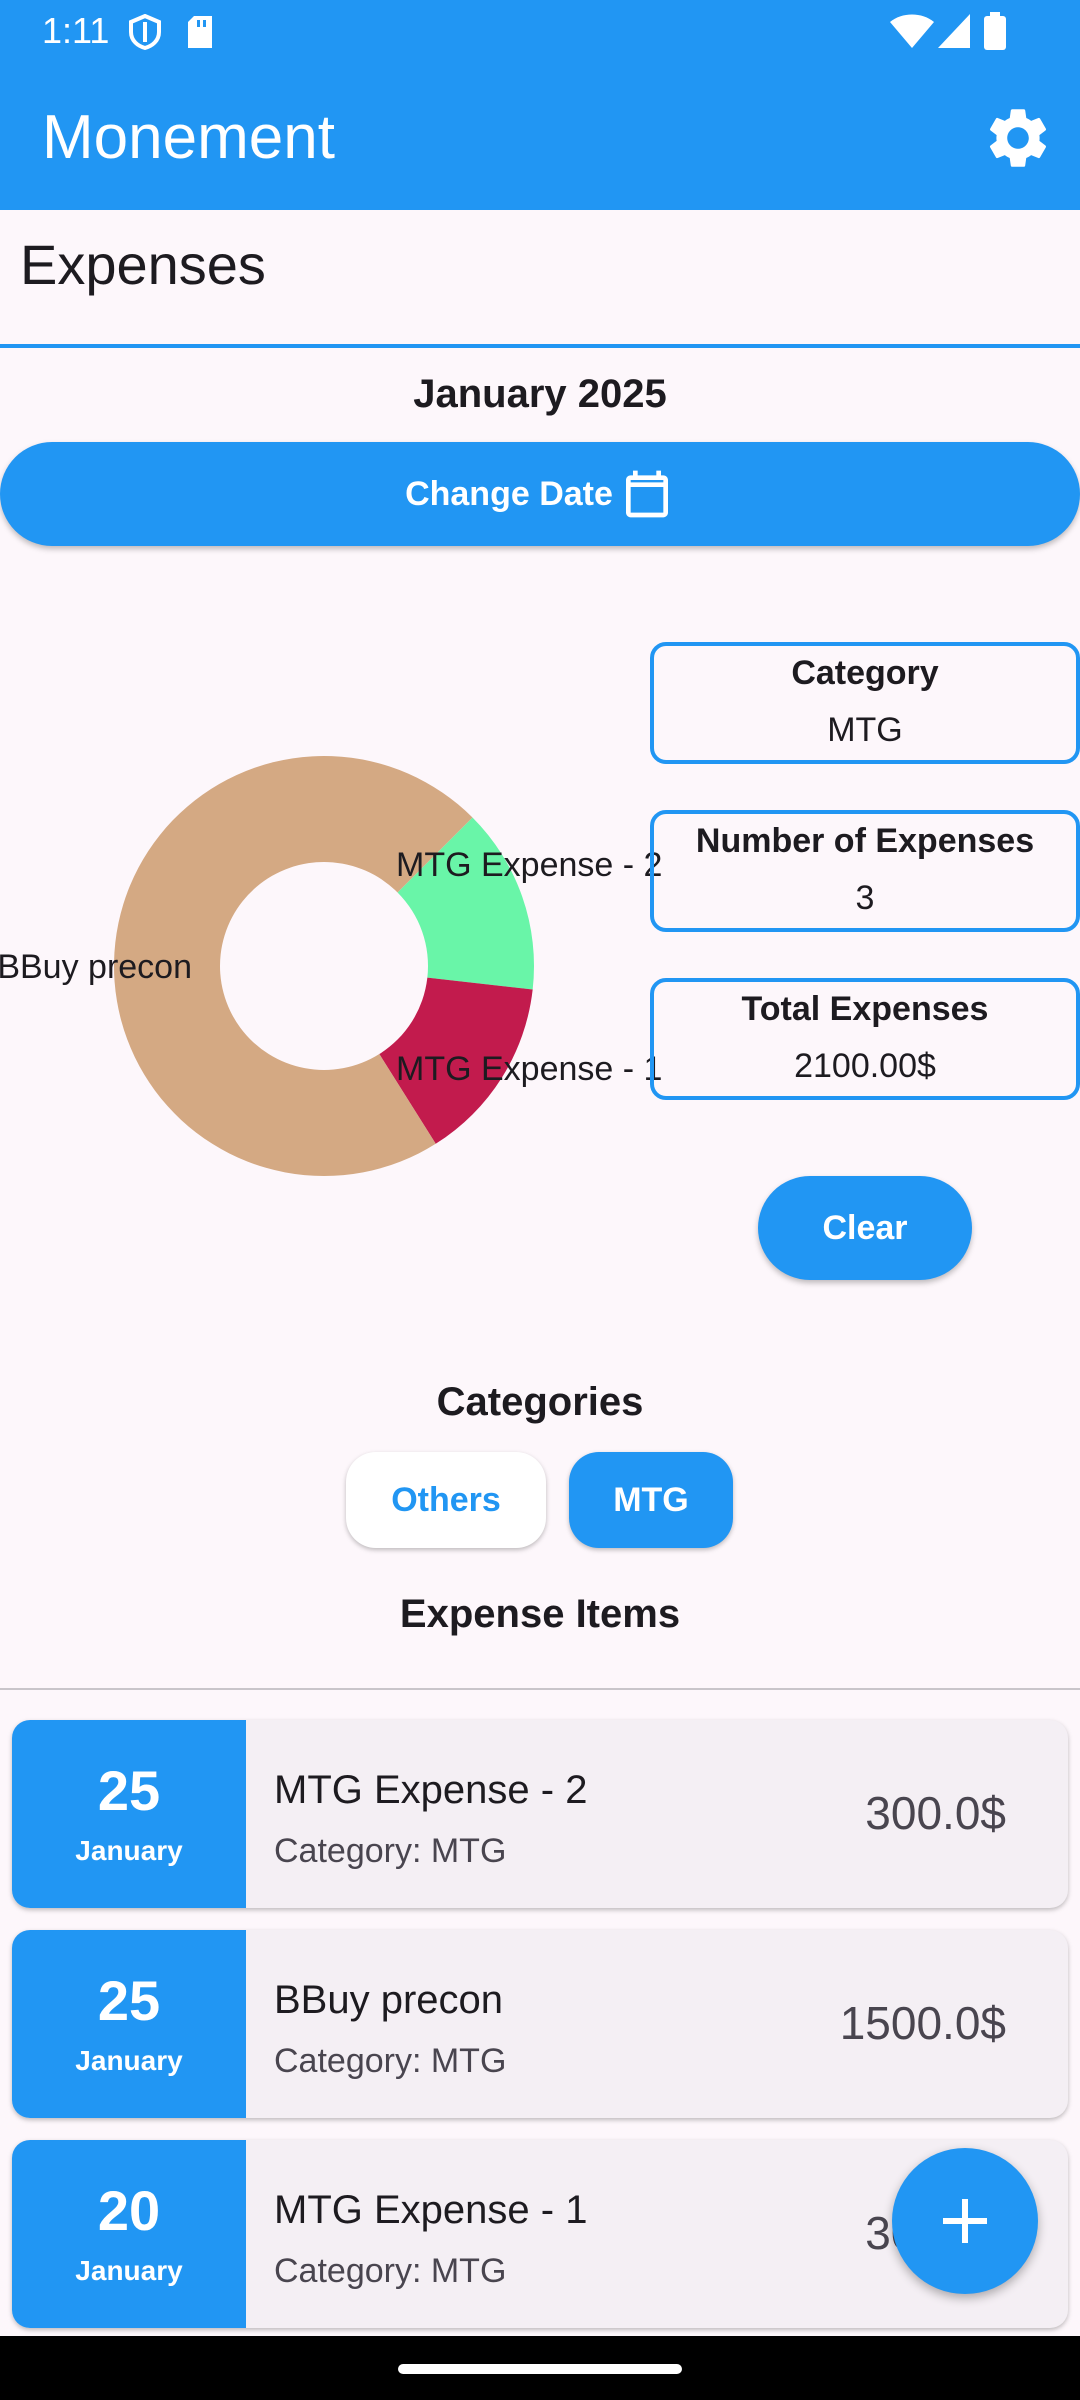 The width and height of the screenshot is (1080, 2400). I want to click on category-info-box: Category MTG, so click(865, 703).